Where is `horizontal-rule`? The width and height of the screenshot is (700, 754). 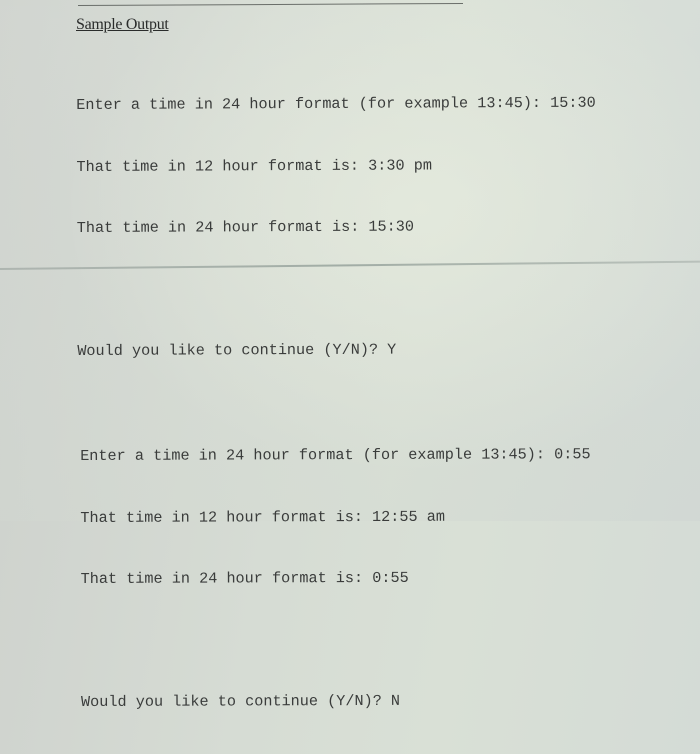
horizontal-rule is located at coordinates (270, 4).